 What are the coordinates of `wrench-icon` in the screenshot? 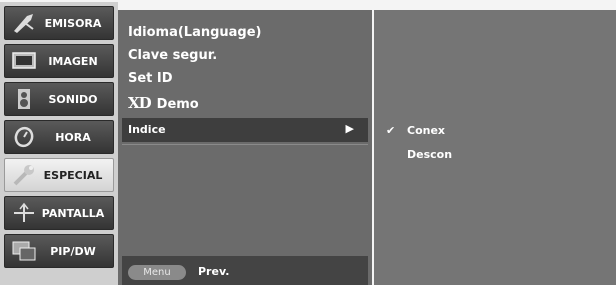 It's located at (24, 175).